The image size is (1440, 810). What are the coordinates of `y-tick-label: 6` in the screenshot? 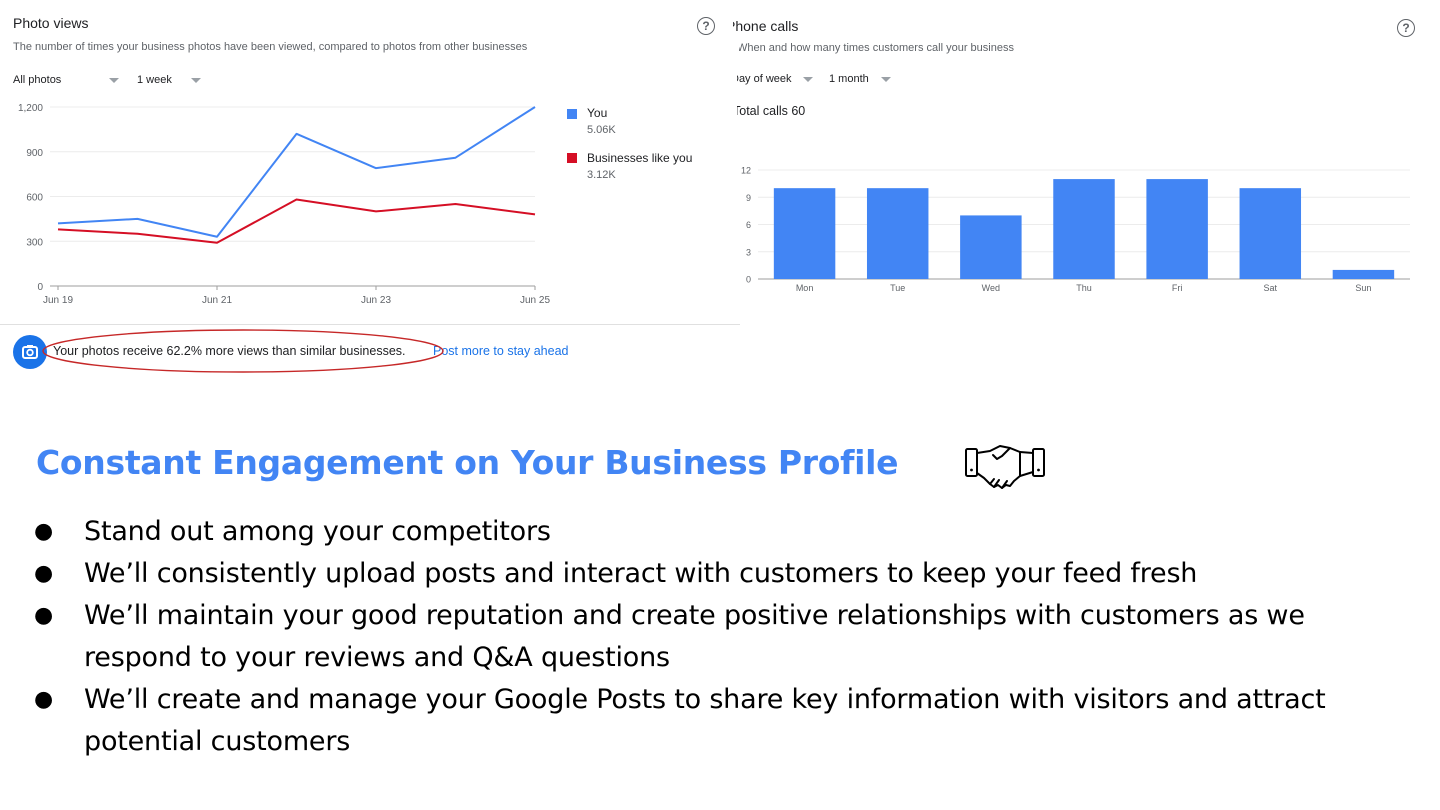 It's located at (748, 225).